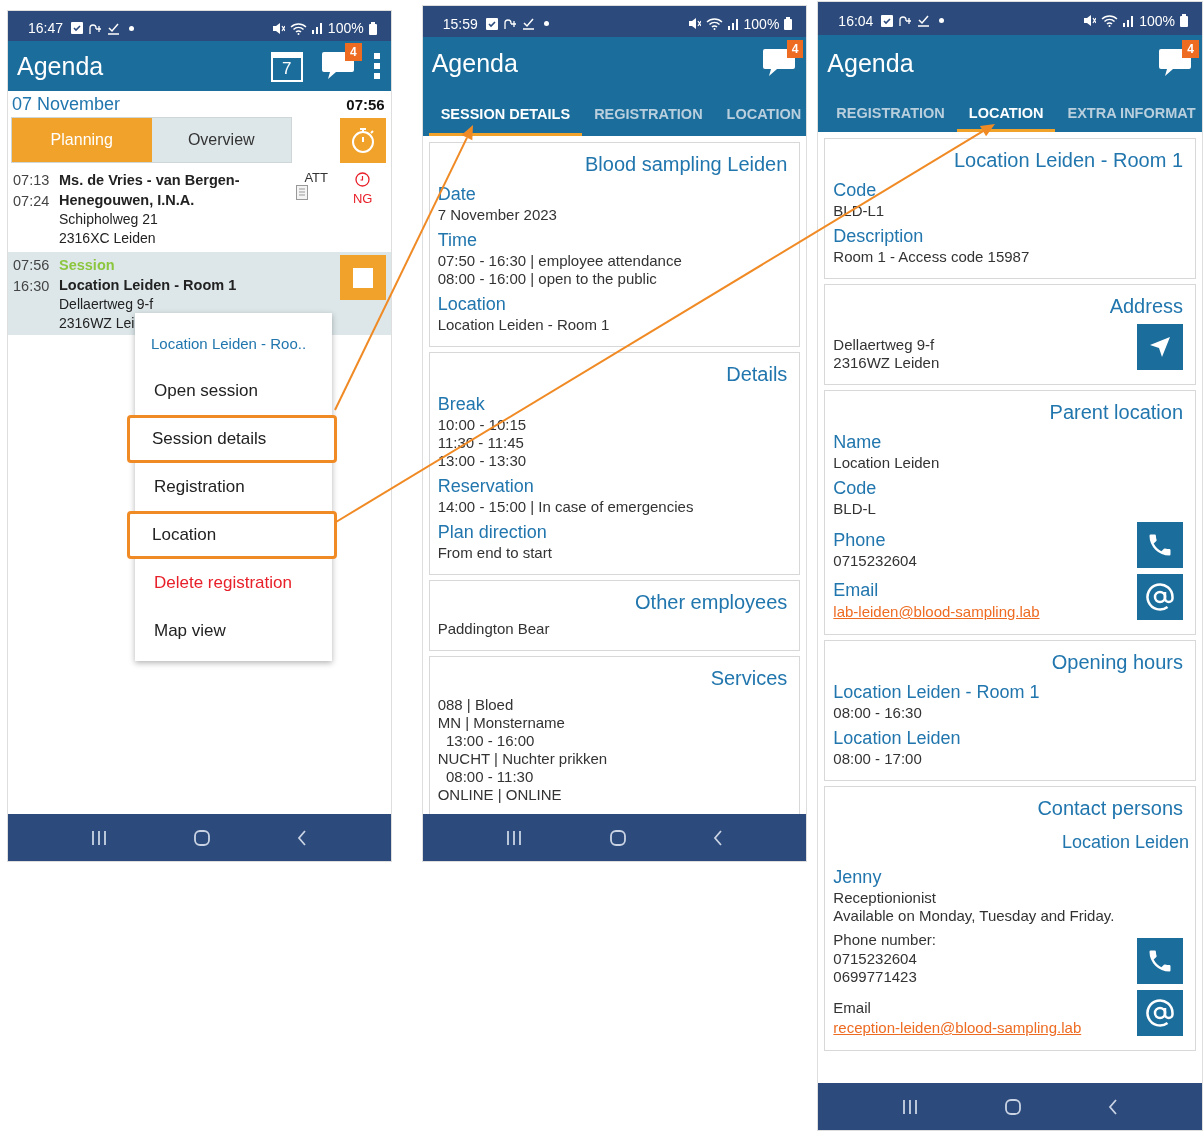  I want to click on field-label: Phone number:, so click(884, 940).